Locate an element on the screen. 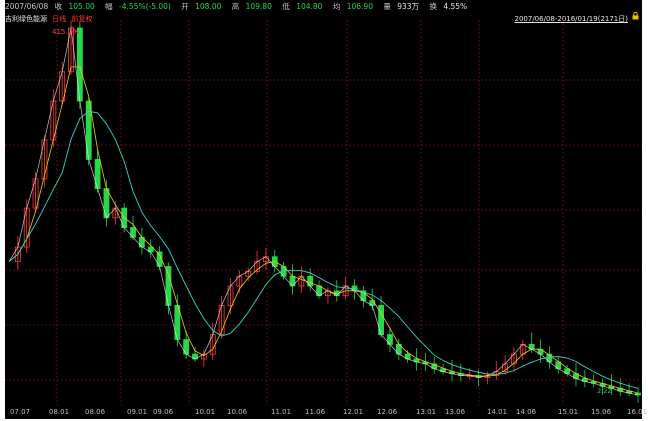 The height and width of the screenshot is (421, 649). change-value: -4.55%(-5.00) is located at coordinates (145, 6).